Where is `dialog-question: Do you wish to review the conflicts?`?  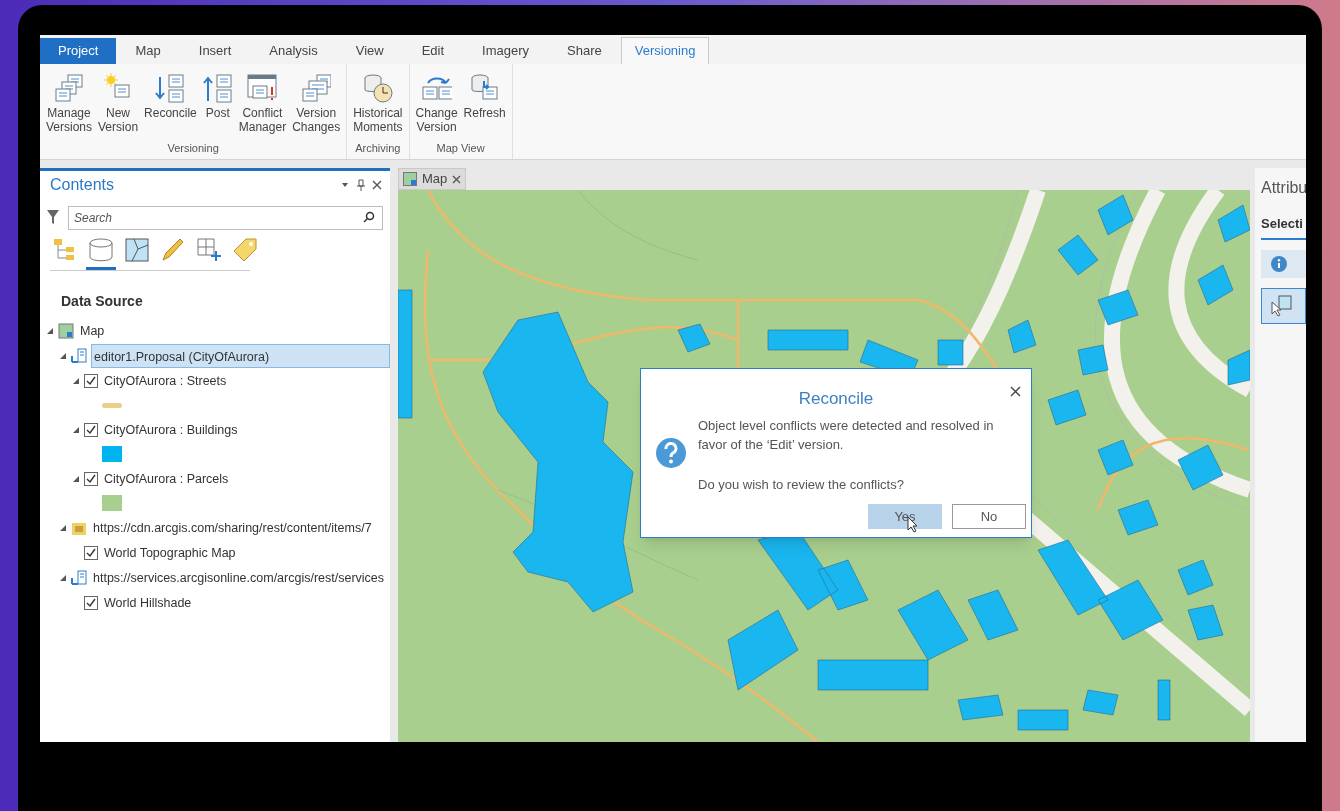 dialog-question: Do you wish to review the conflicts? is located at coordinates (801, 485).